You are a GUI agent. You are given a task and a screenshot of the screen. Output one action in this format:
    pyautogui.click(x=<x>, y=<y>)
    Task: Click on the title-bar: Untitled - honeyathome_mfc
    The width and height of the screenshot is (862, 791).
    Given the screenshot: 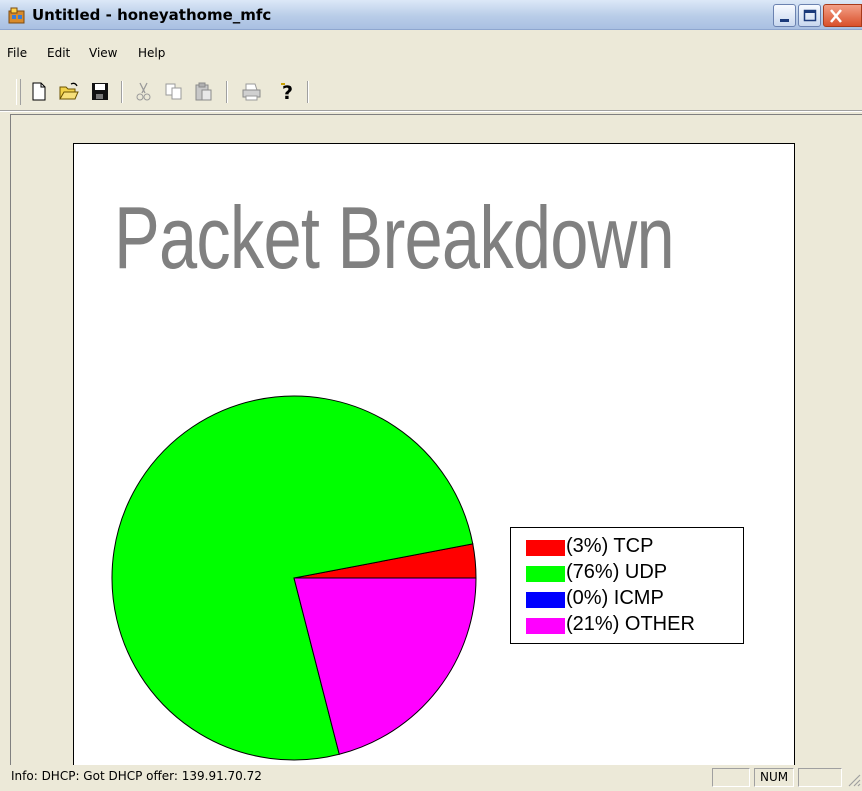 What is the action you would take?
    pyautogui.click(x=431, y=15)
    